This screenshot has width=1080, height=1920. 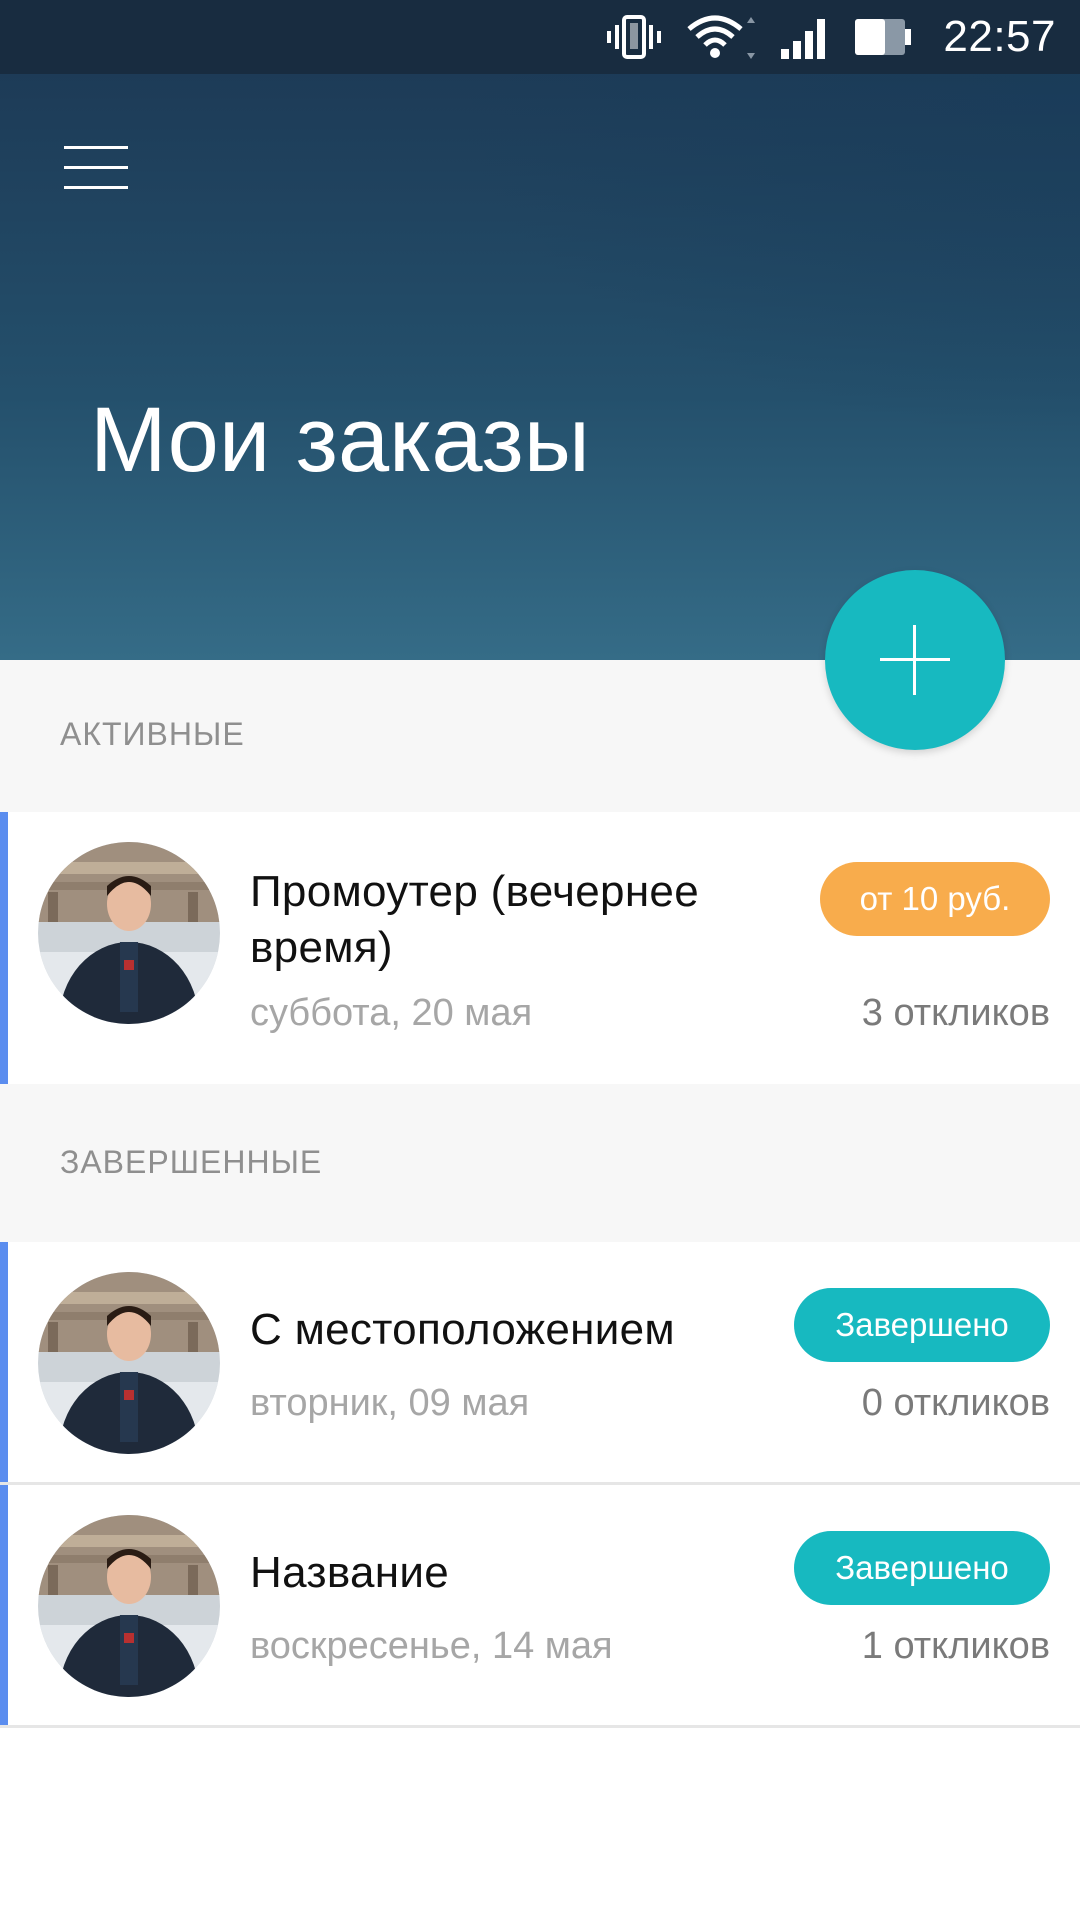 What do you see at coordinates (191, 1162) in the screenshot?
I see `section-title-completed: ЗАВЕРШЕННЫЕ` at bounding box center [191, 1162].